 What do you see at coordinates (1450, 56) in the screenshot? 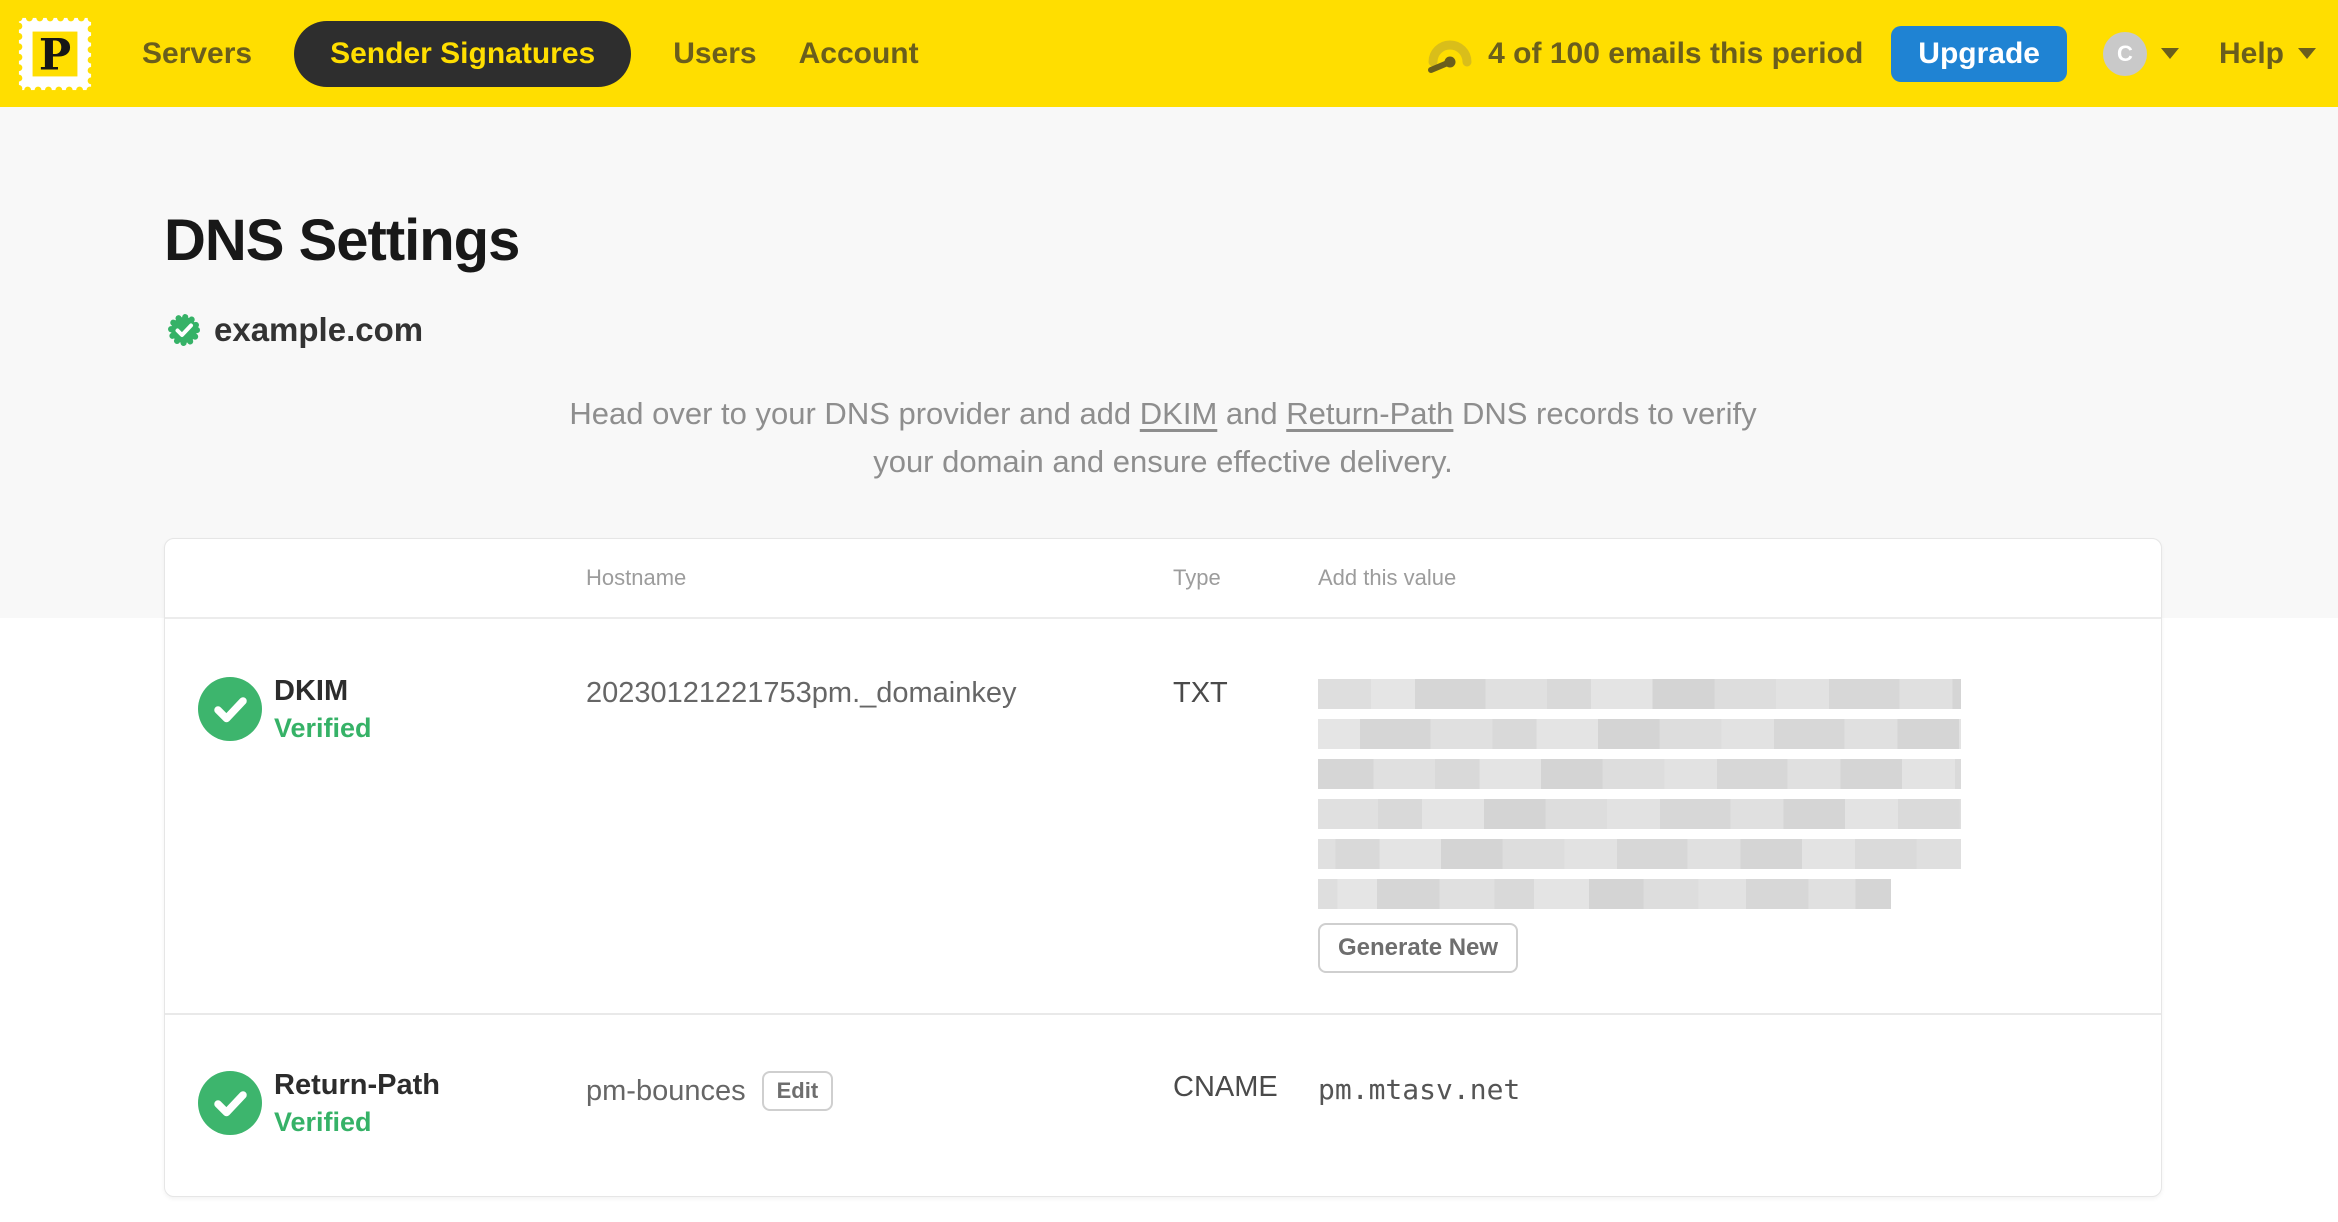
I see `gauge-icon` at bounding box center [1450, 56].